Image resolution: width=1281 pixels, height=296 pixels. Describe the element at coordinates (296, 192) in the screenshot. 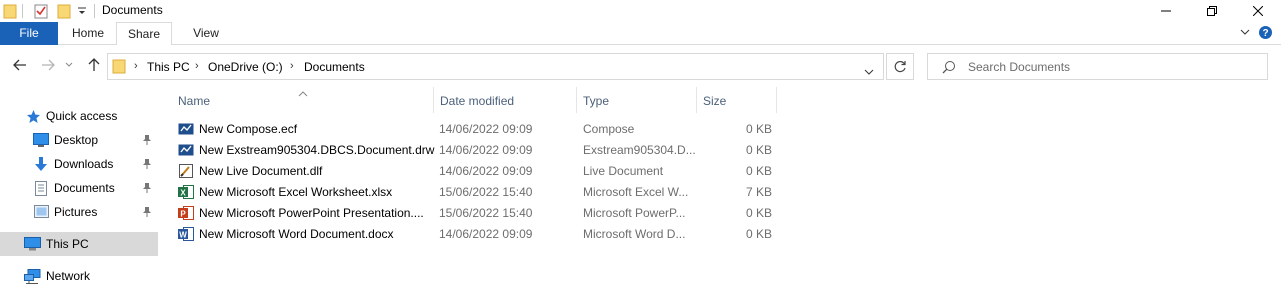

I see `file-name: New Microsoft Excel Worksheet.xlsx` at that location.